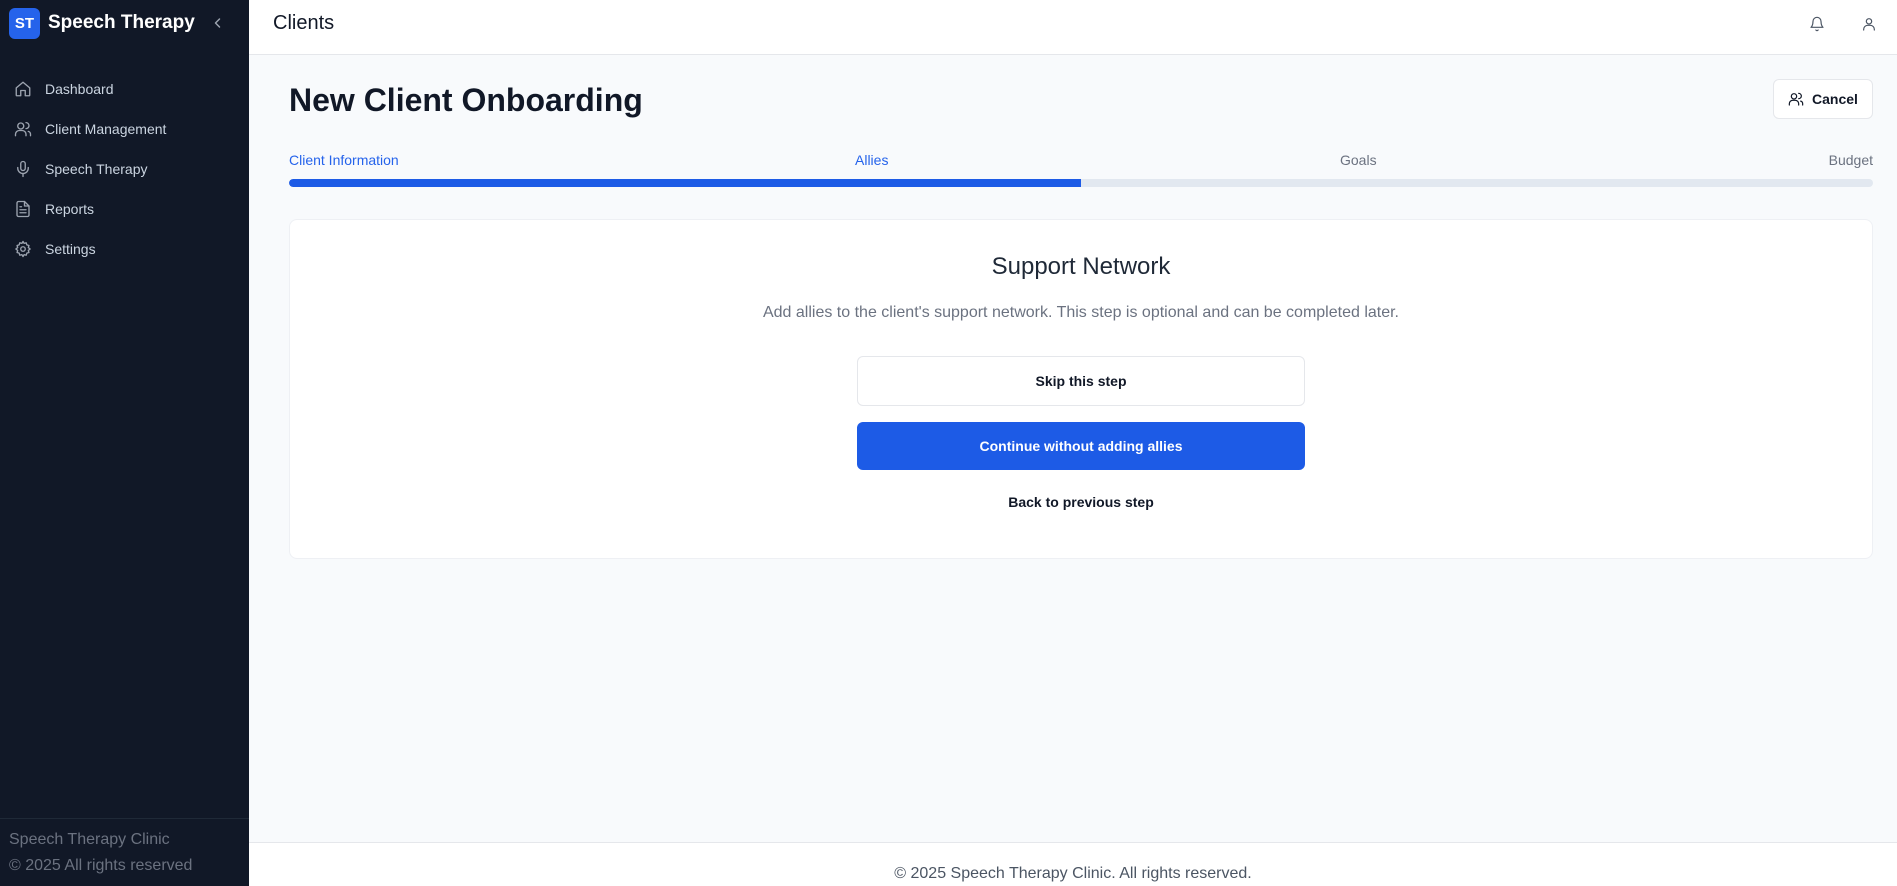  I want to click on user-icon, so click(1869, 24).